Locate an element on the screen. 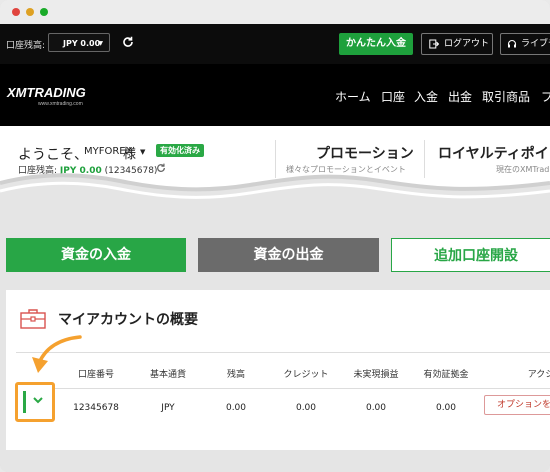 Image resolution: width=550 pixels, height=472 pixels. nav-item-more: プ is located at coordinates (545, 96).